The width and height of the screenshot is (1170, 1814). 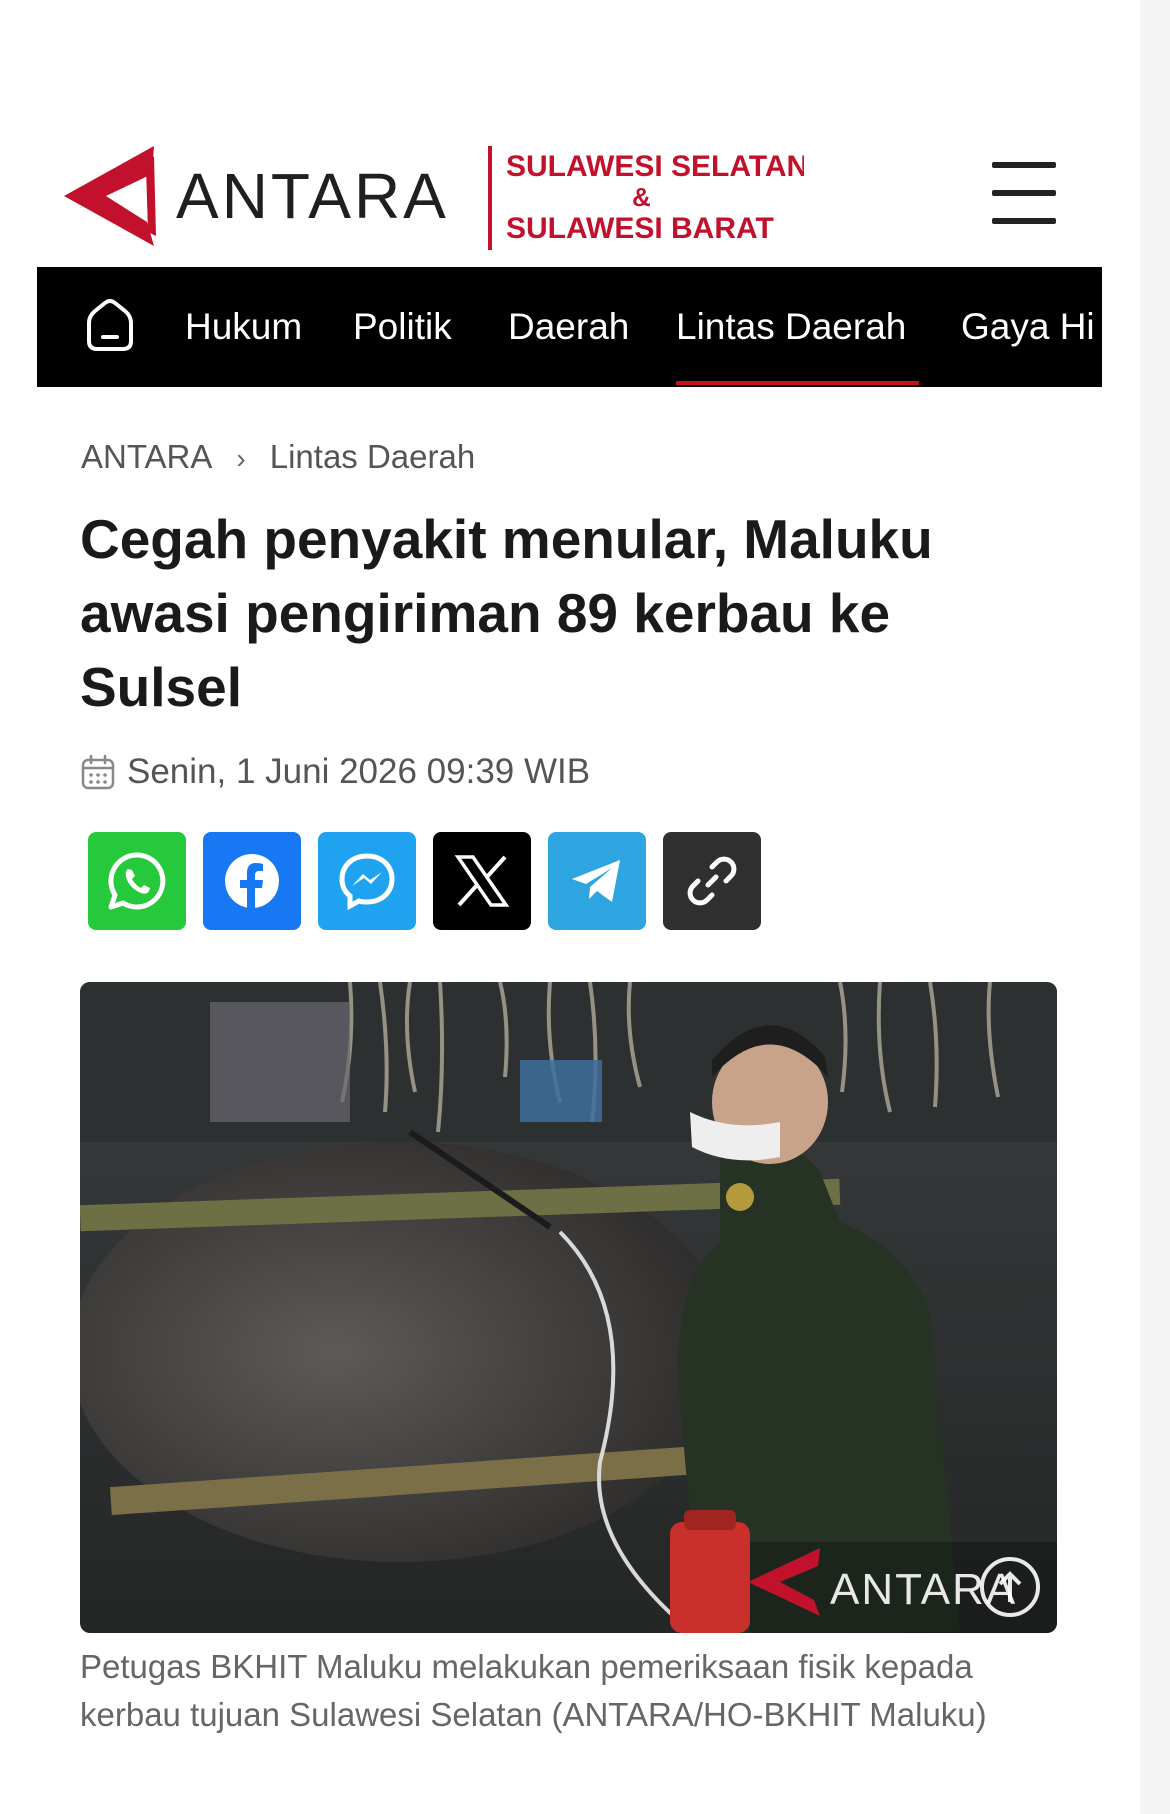 What do you see at coordinates (372, 456) in the screenshot?
I see `breadcrumb-current: Lintas Daerah` at bounding box center [372, 456].